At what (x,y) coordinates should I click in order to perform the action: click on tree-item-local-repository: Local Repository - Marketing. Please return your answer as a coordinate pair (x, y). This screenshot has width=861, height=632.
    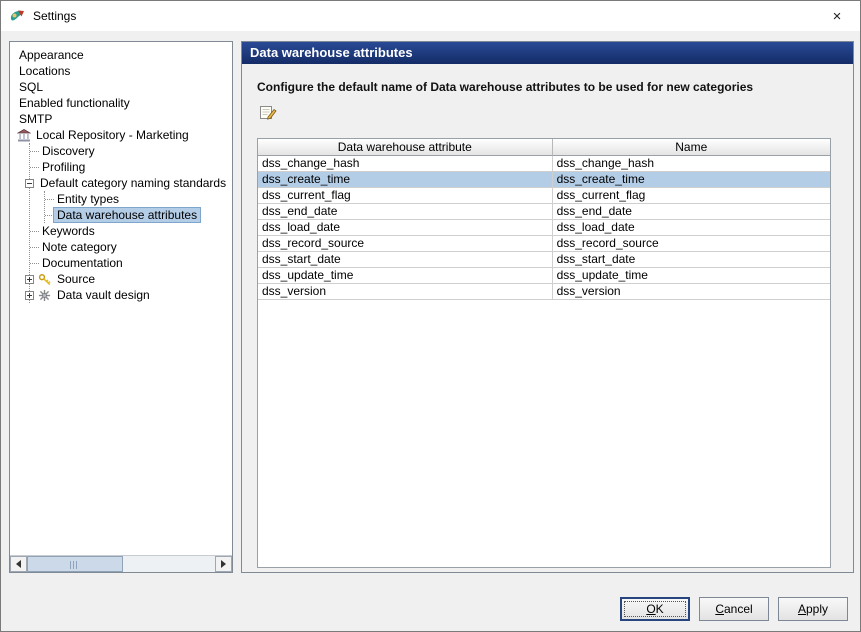
    Looking at the image, I should click on (123, 135).